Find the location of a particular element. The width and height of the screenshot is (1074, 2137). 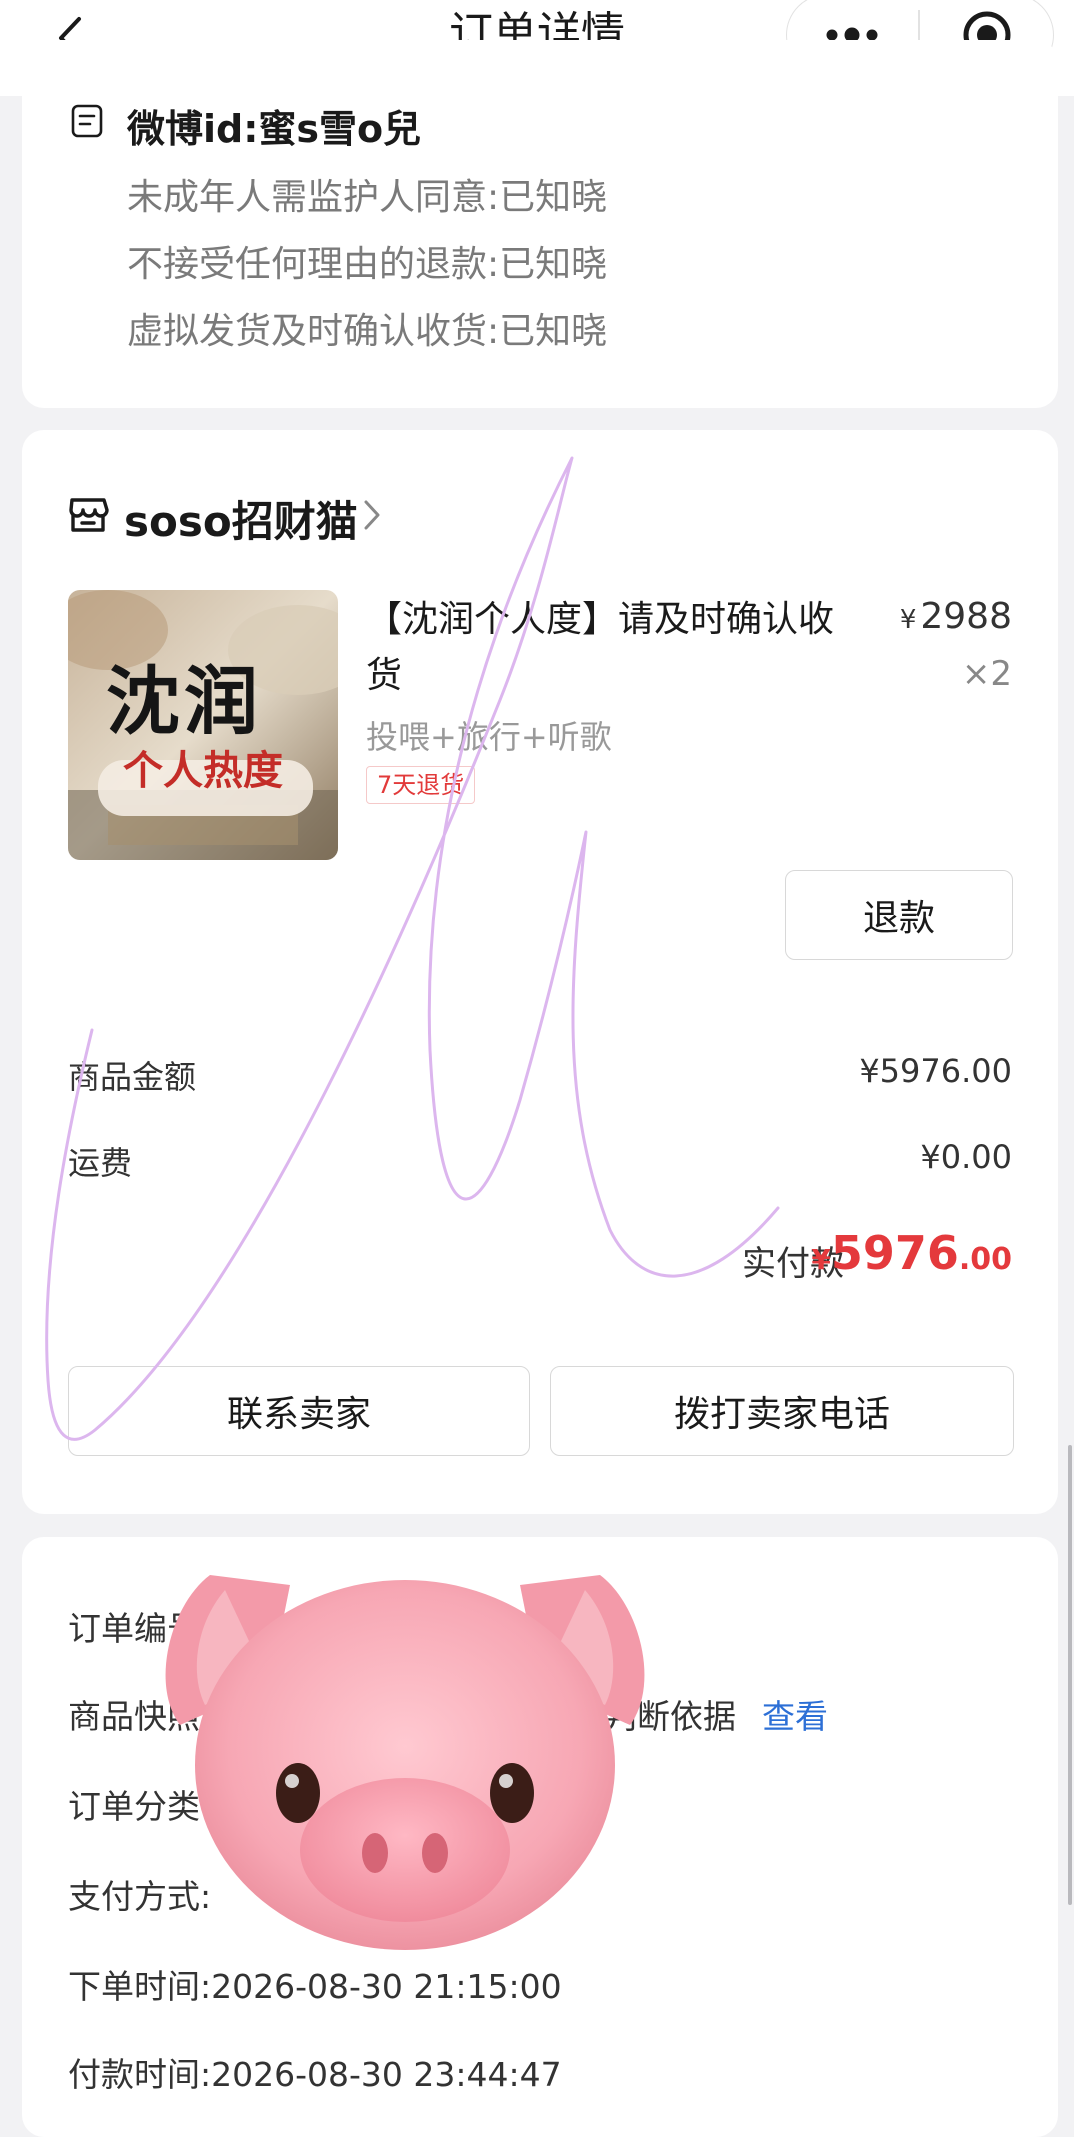

scrollbar is located at coordinates (1070, 1675).